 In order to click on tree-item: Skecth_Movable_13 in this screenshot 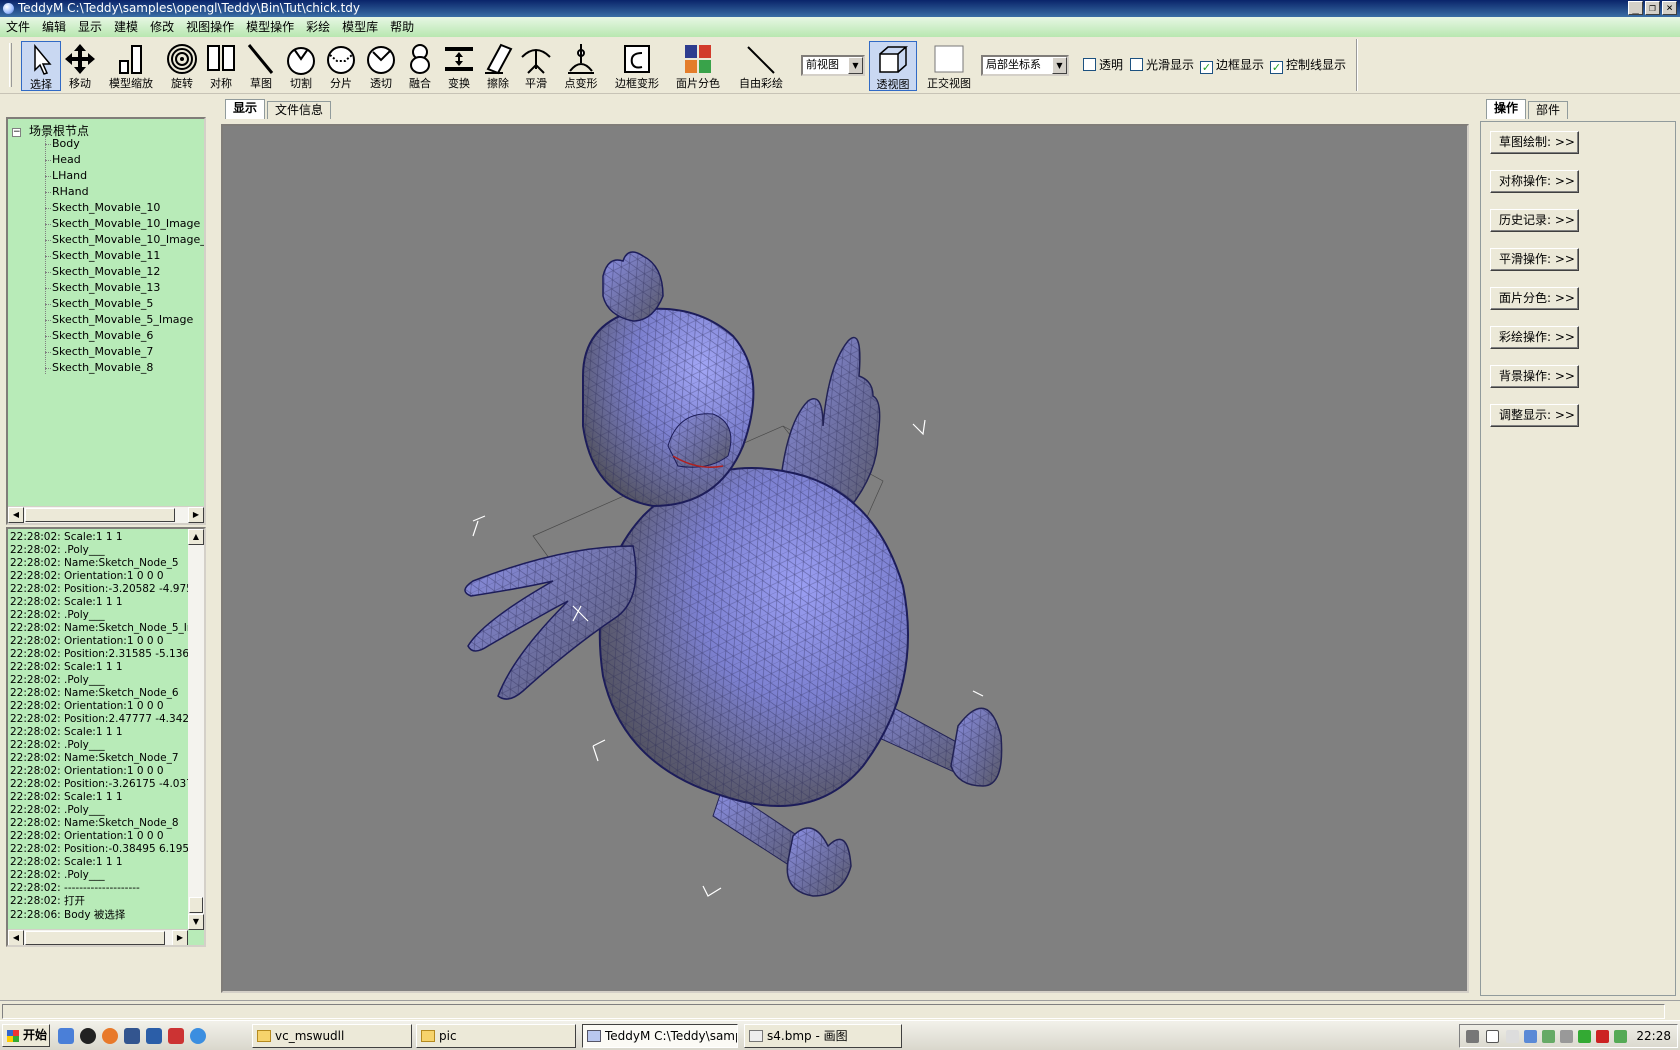, I will do `click(102, 287)`.